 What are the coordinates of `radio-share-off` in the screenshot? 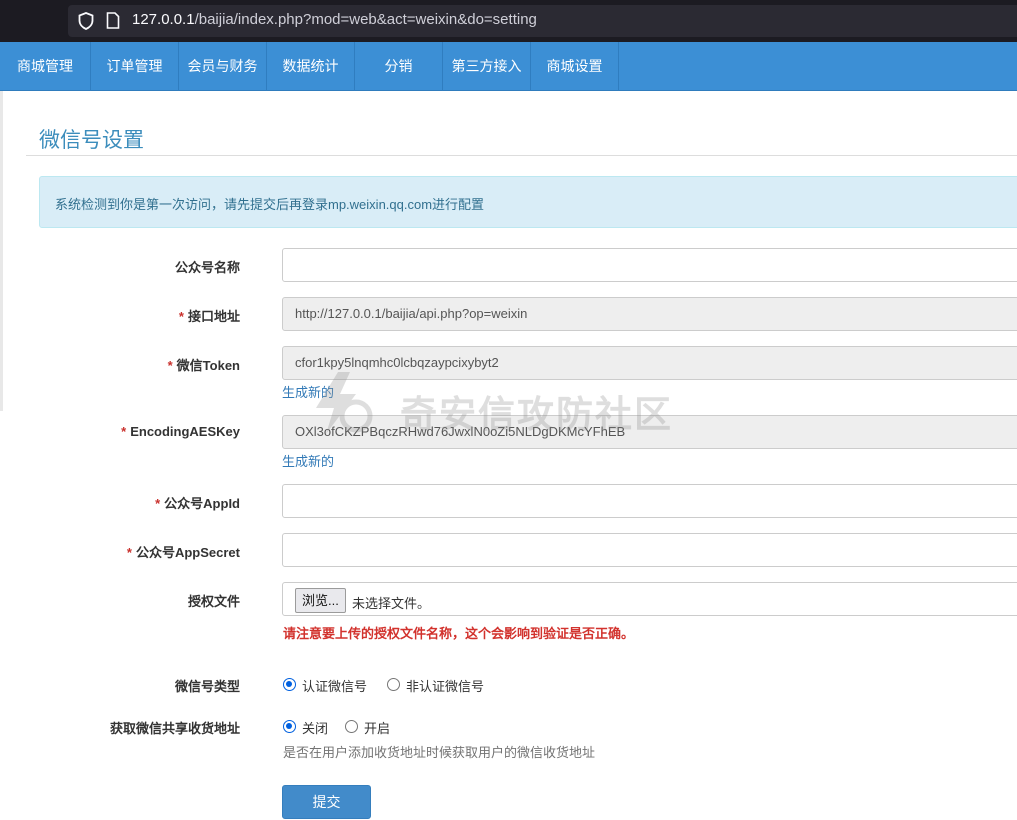 It's located at (289, 726).